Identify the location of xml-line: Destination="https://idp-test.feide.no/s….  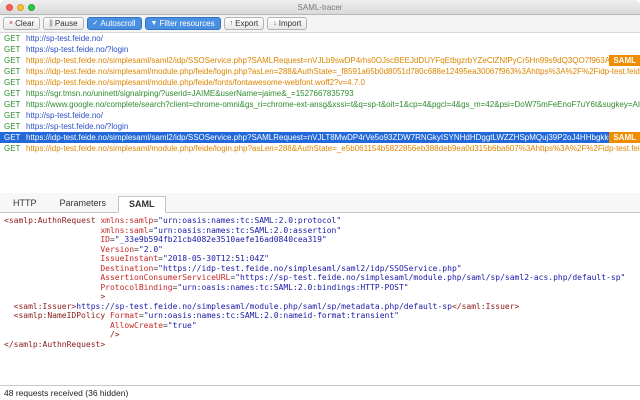
(281, 268).